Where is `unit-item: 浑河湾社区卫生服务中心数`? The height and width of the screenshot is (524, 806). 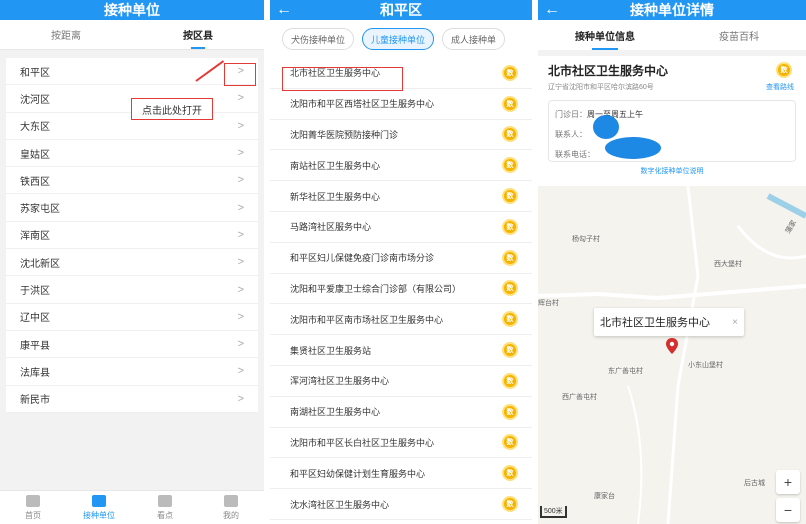
unit-item: 浑河湾社区卫生服务中心数 is located at coordinates (401, 381).